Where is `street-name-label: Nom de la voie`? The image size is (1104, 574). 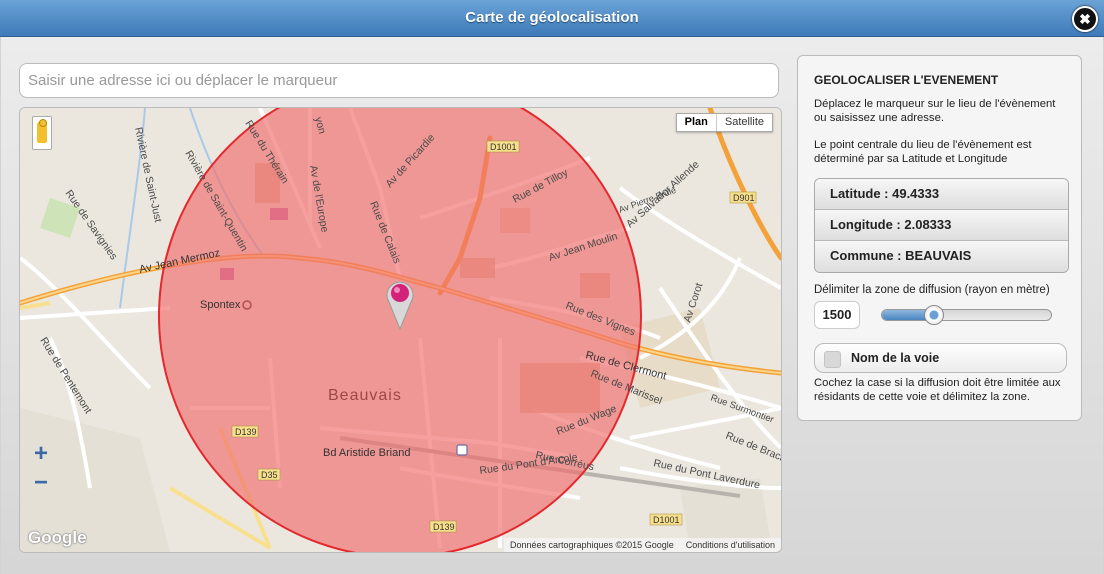 street-name-label: Nom de la voie is located at coordinates (895, 358).